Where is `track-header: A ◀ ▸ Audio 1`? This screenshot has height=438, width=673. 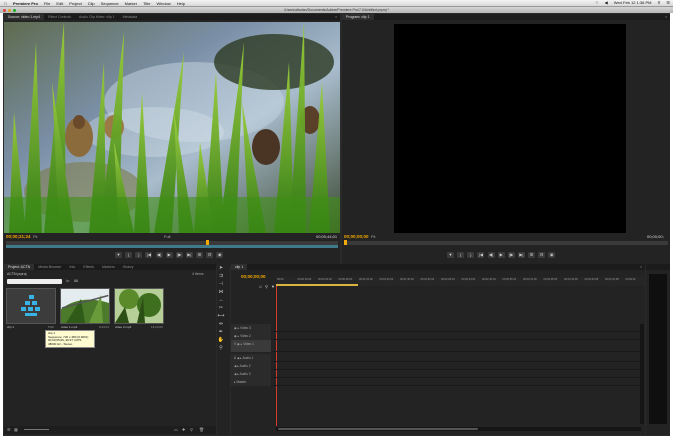 track-header: A ◀ ▸ Audio 1 is located at coordinates (251, 358).